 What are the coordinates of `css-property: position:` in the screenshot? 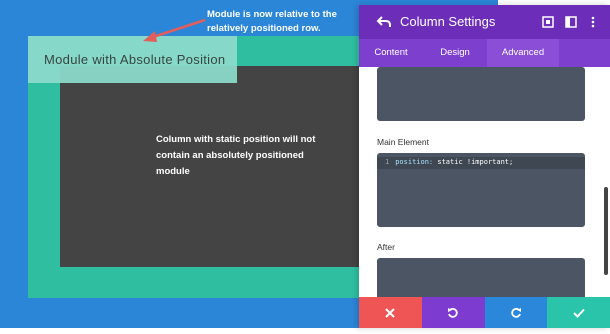 It's located at (414, 162).